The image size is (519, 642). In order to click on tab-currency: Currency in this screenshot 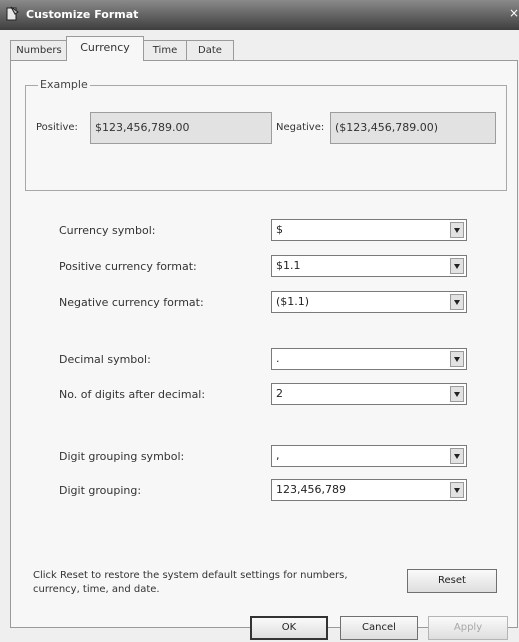, I will do `click(105, 48)`.